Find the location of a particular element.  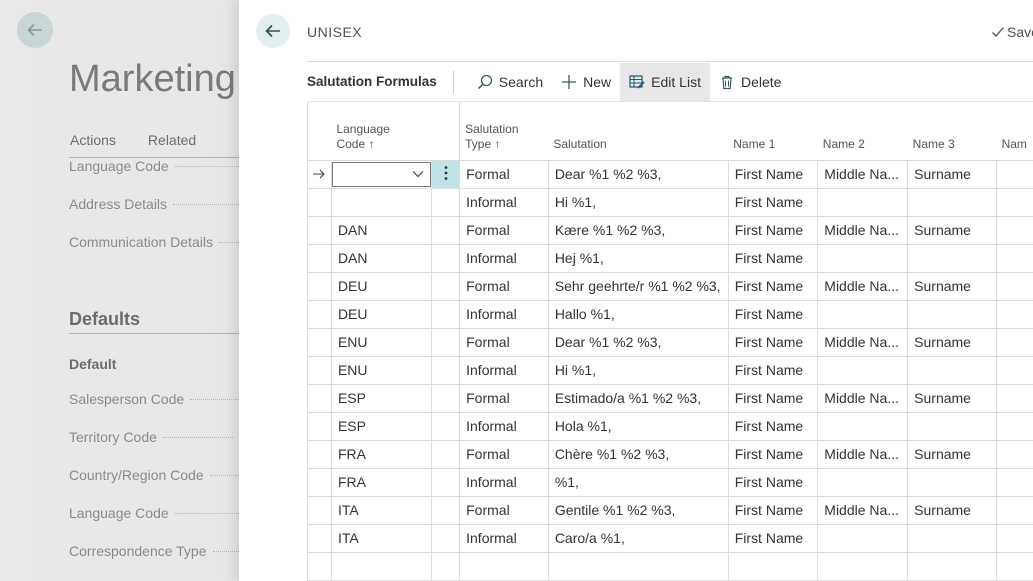

cell-language-code: DAN is located at coordinates (381, 257).